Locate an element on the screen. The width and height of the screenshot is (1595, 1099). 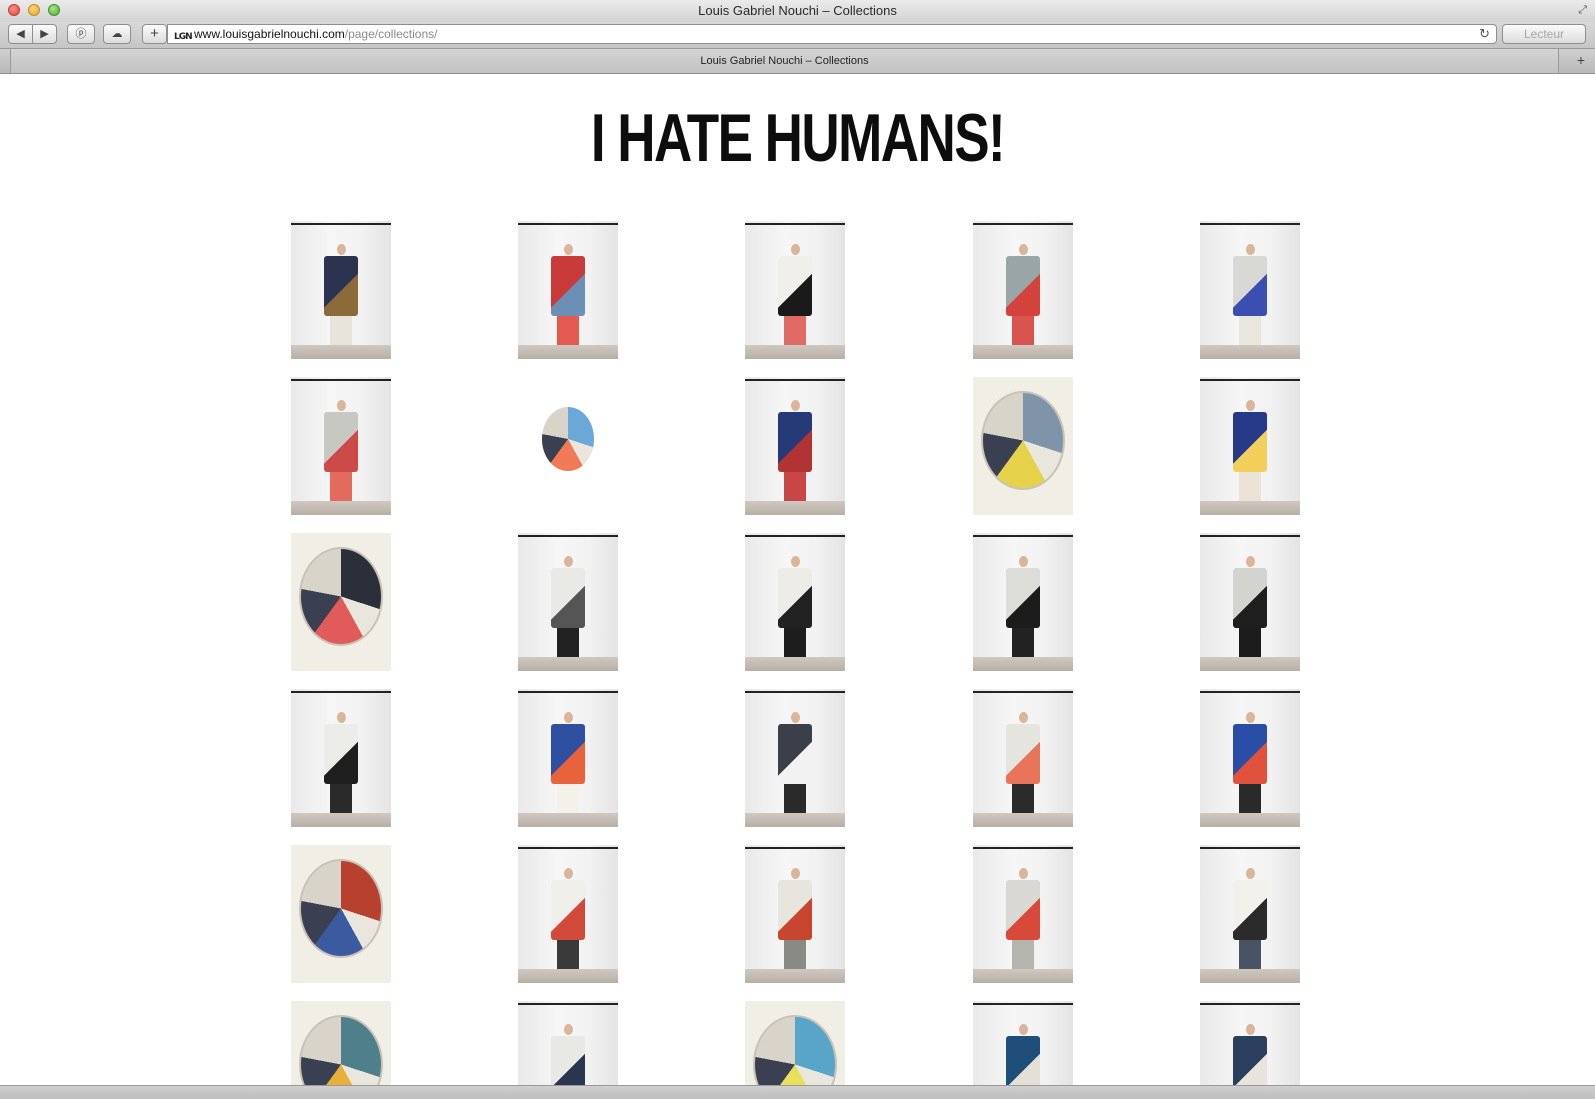
window-title: Louis Gabriel Nouchi – Collections is located at coordinates (797, 10).